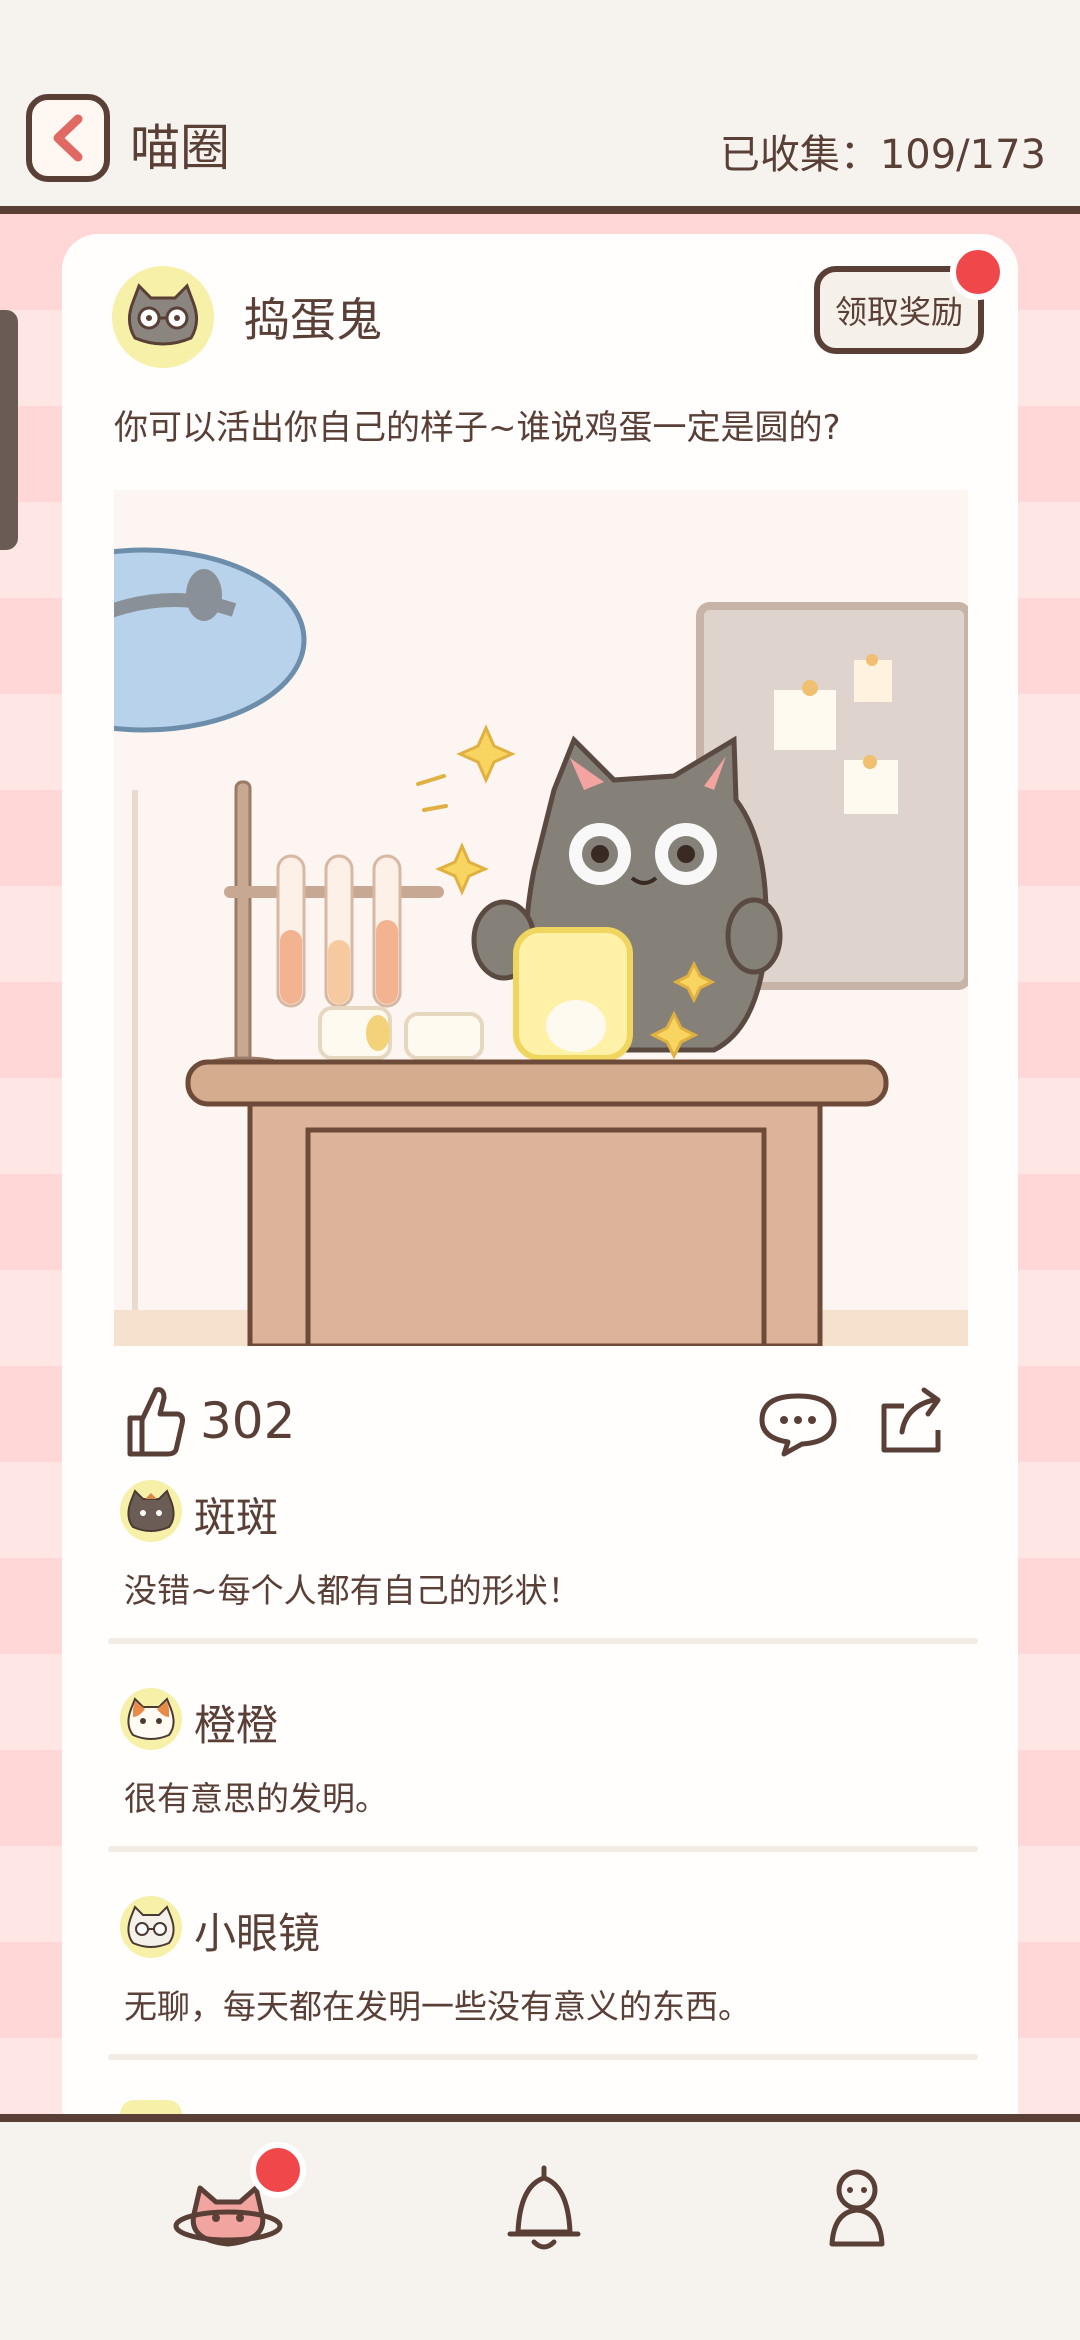 The width and height of the screenshot is (1080, 2340). I want to click on post-actions: 302, so click(541, 1424).